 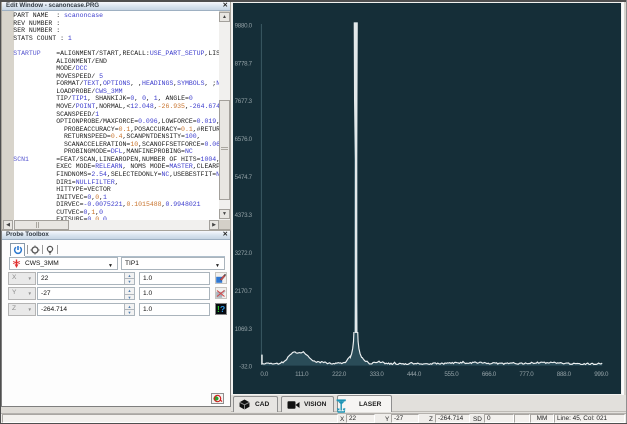 I want to click on svg-text: 111.0, so click(x=302, y=374).